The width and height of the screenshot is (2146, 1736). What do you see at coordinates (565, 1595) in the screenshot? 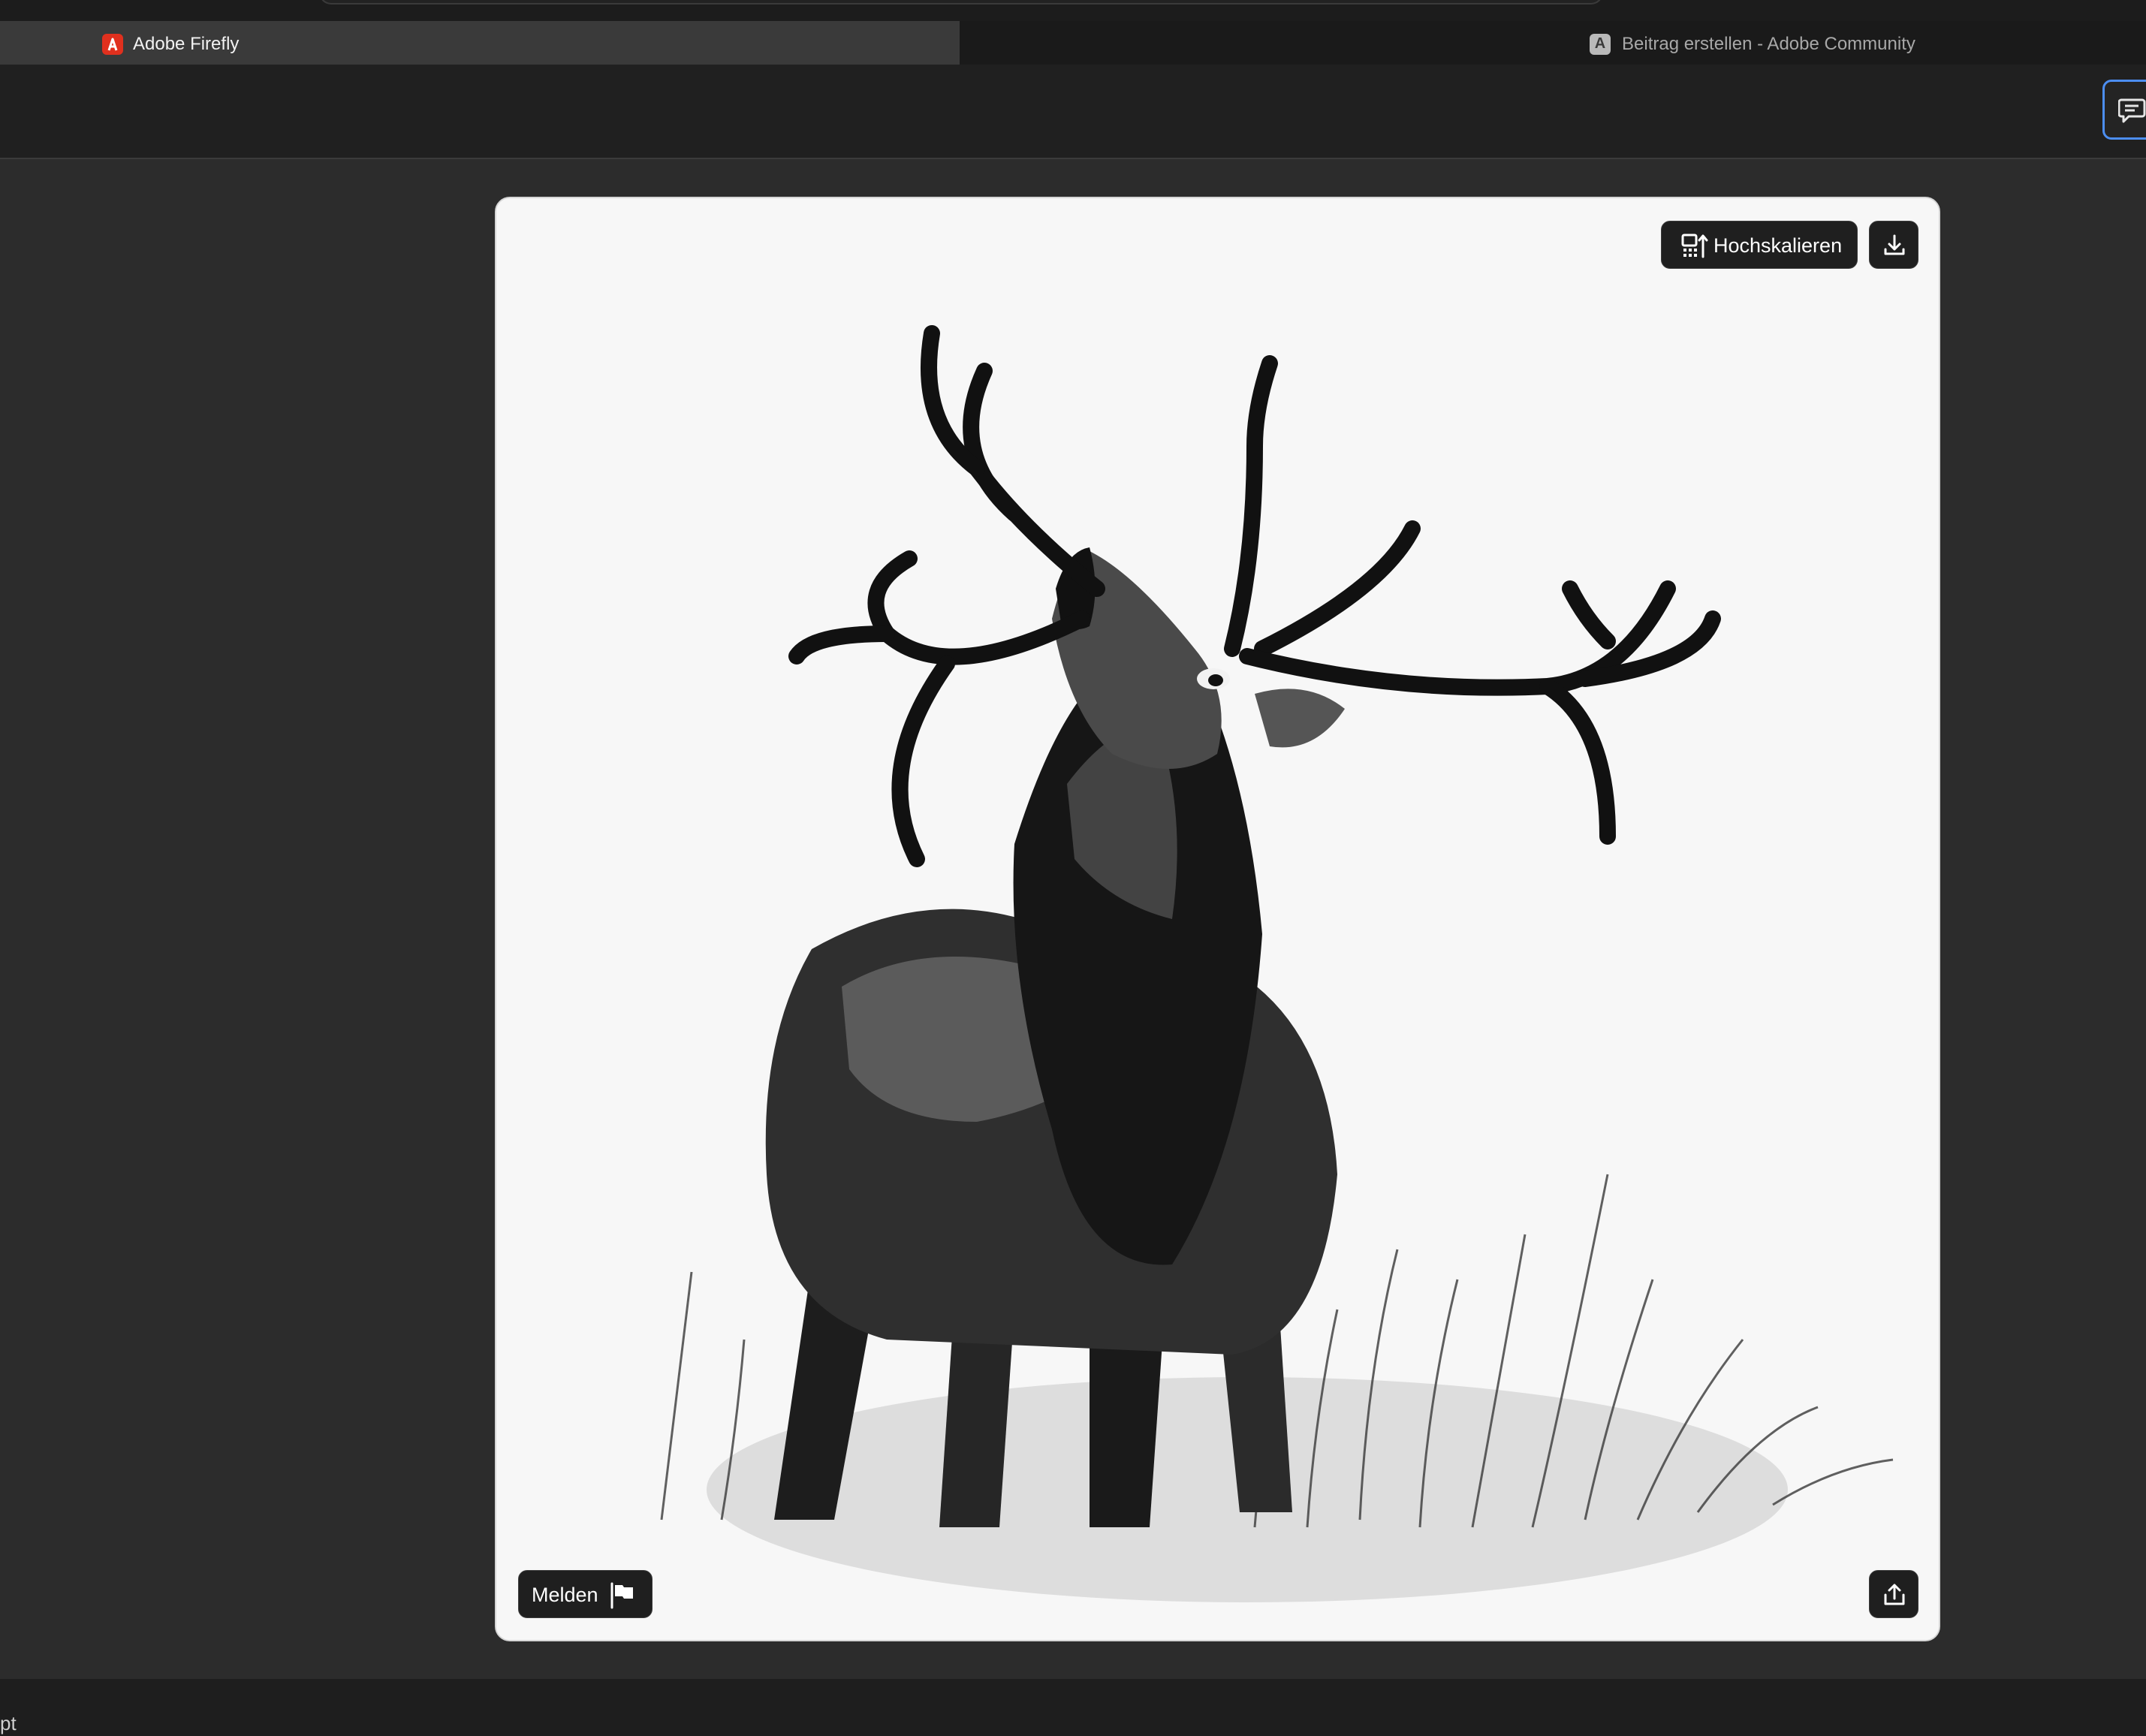
I see `report-label: Melden` at bounding box center [565, 1595].